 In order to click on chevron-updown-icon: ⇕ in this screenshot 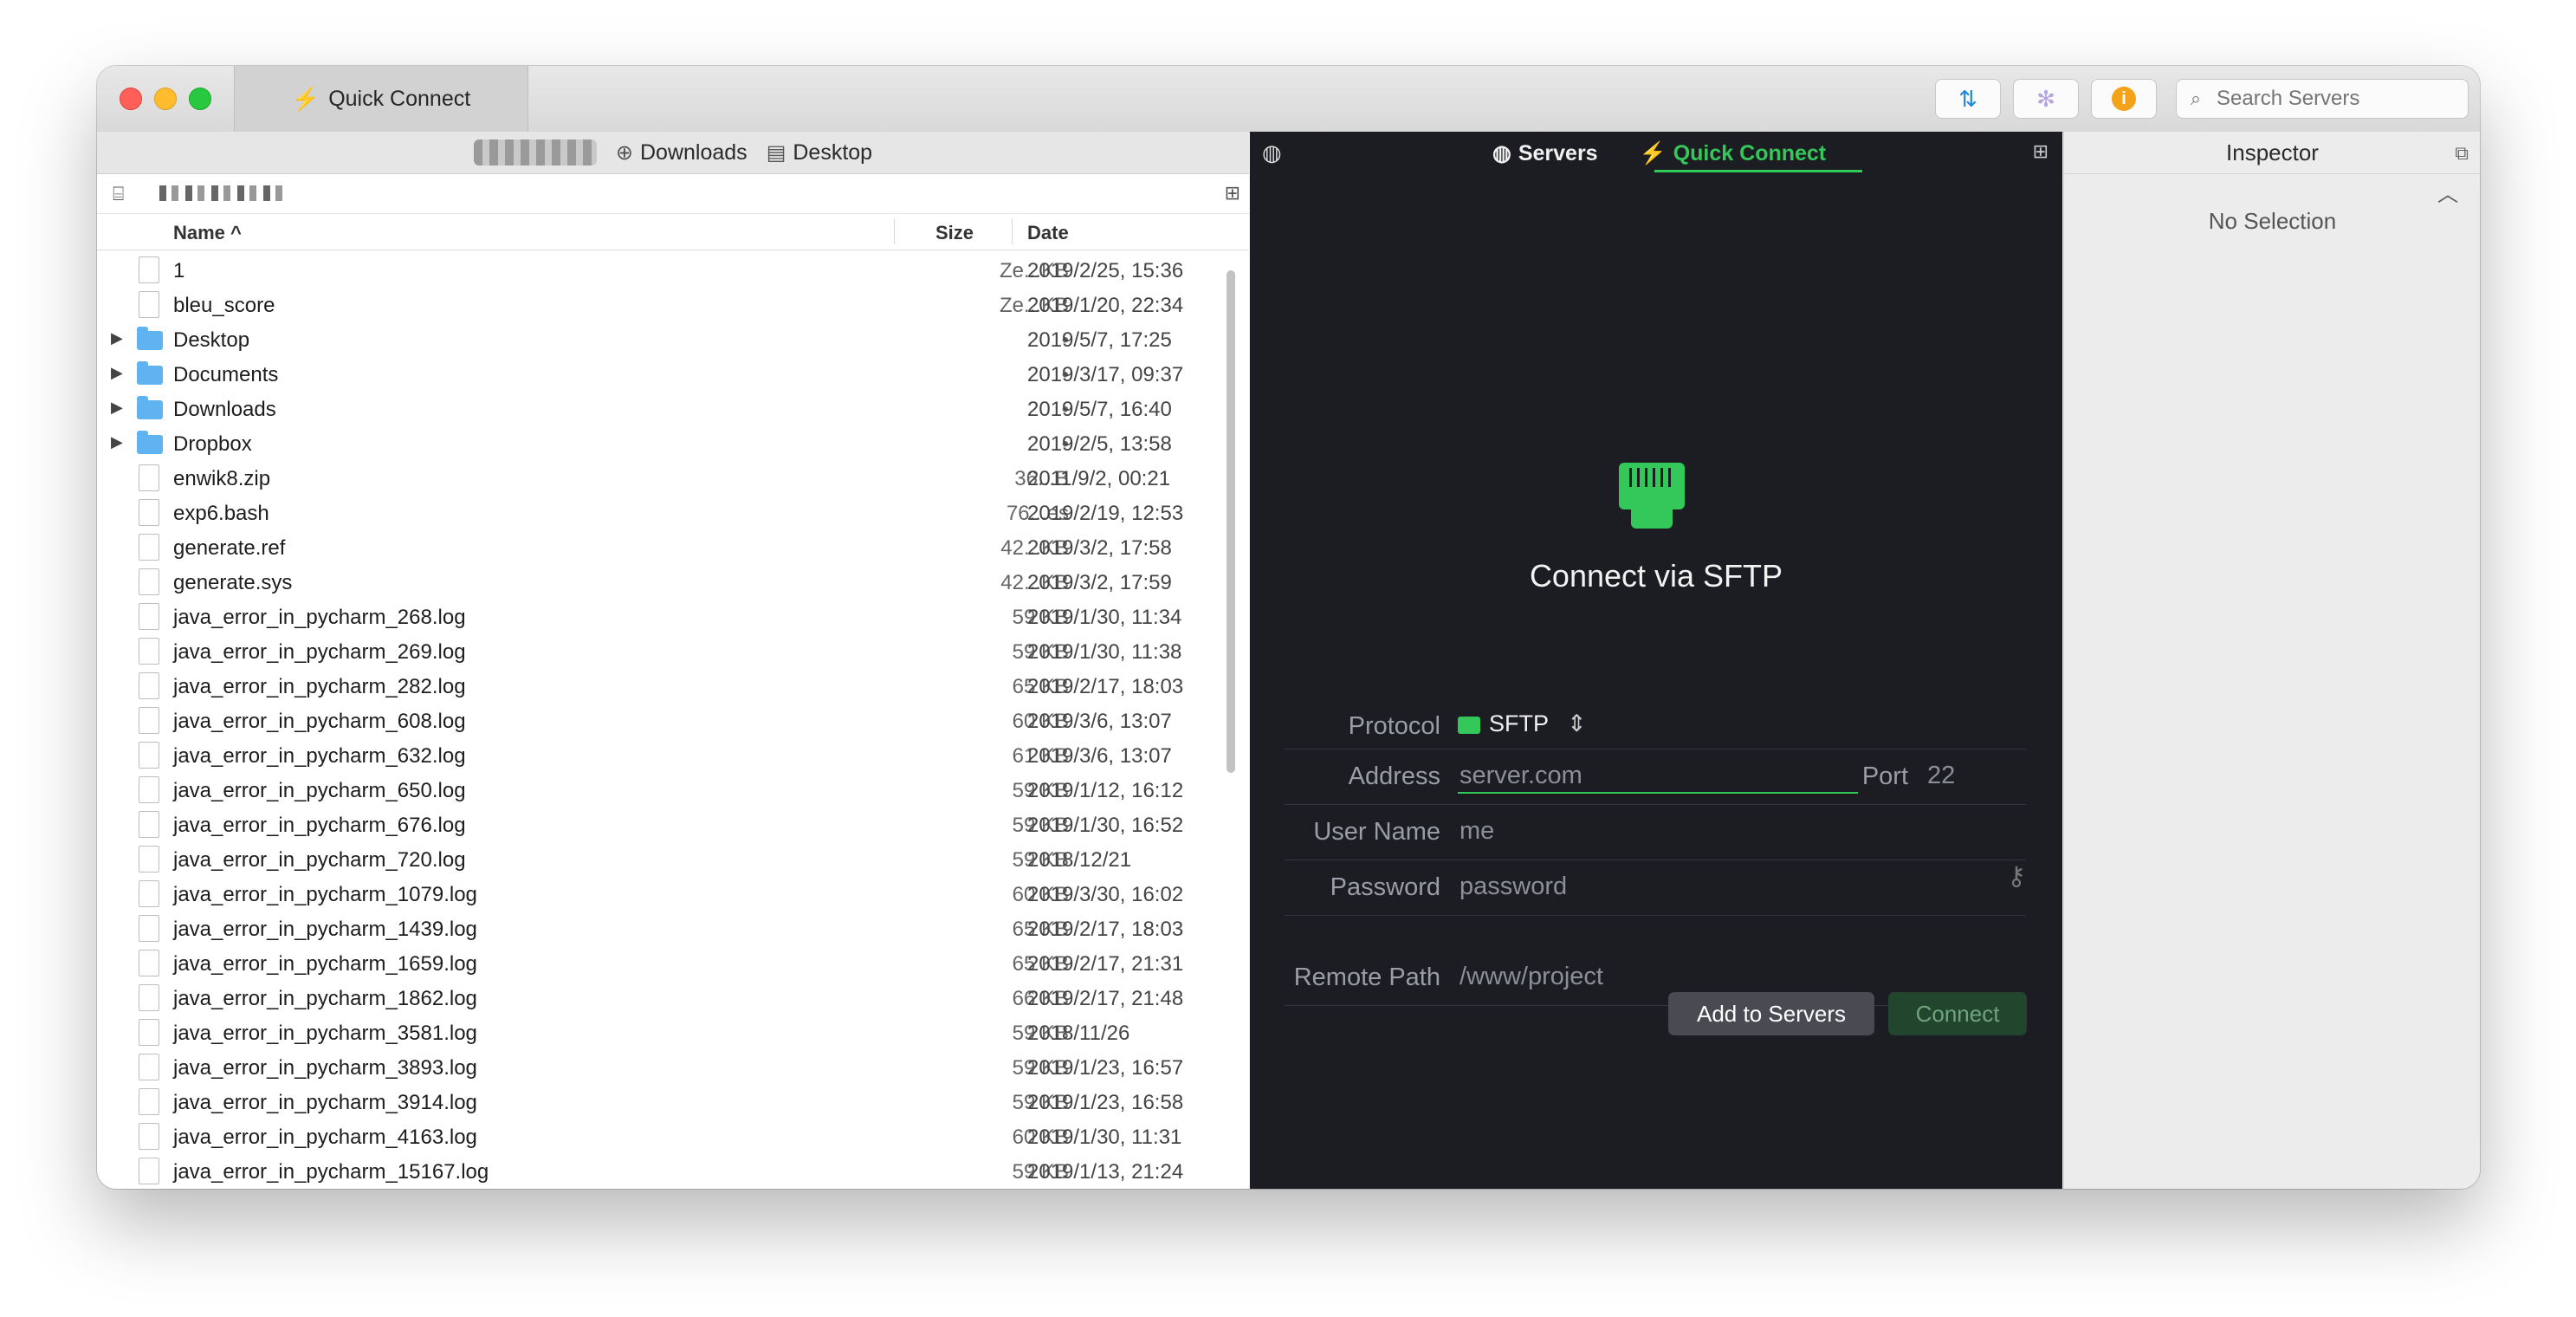, I will do `click(1577, 723)`.